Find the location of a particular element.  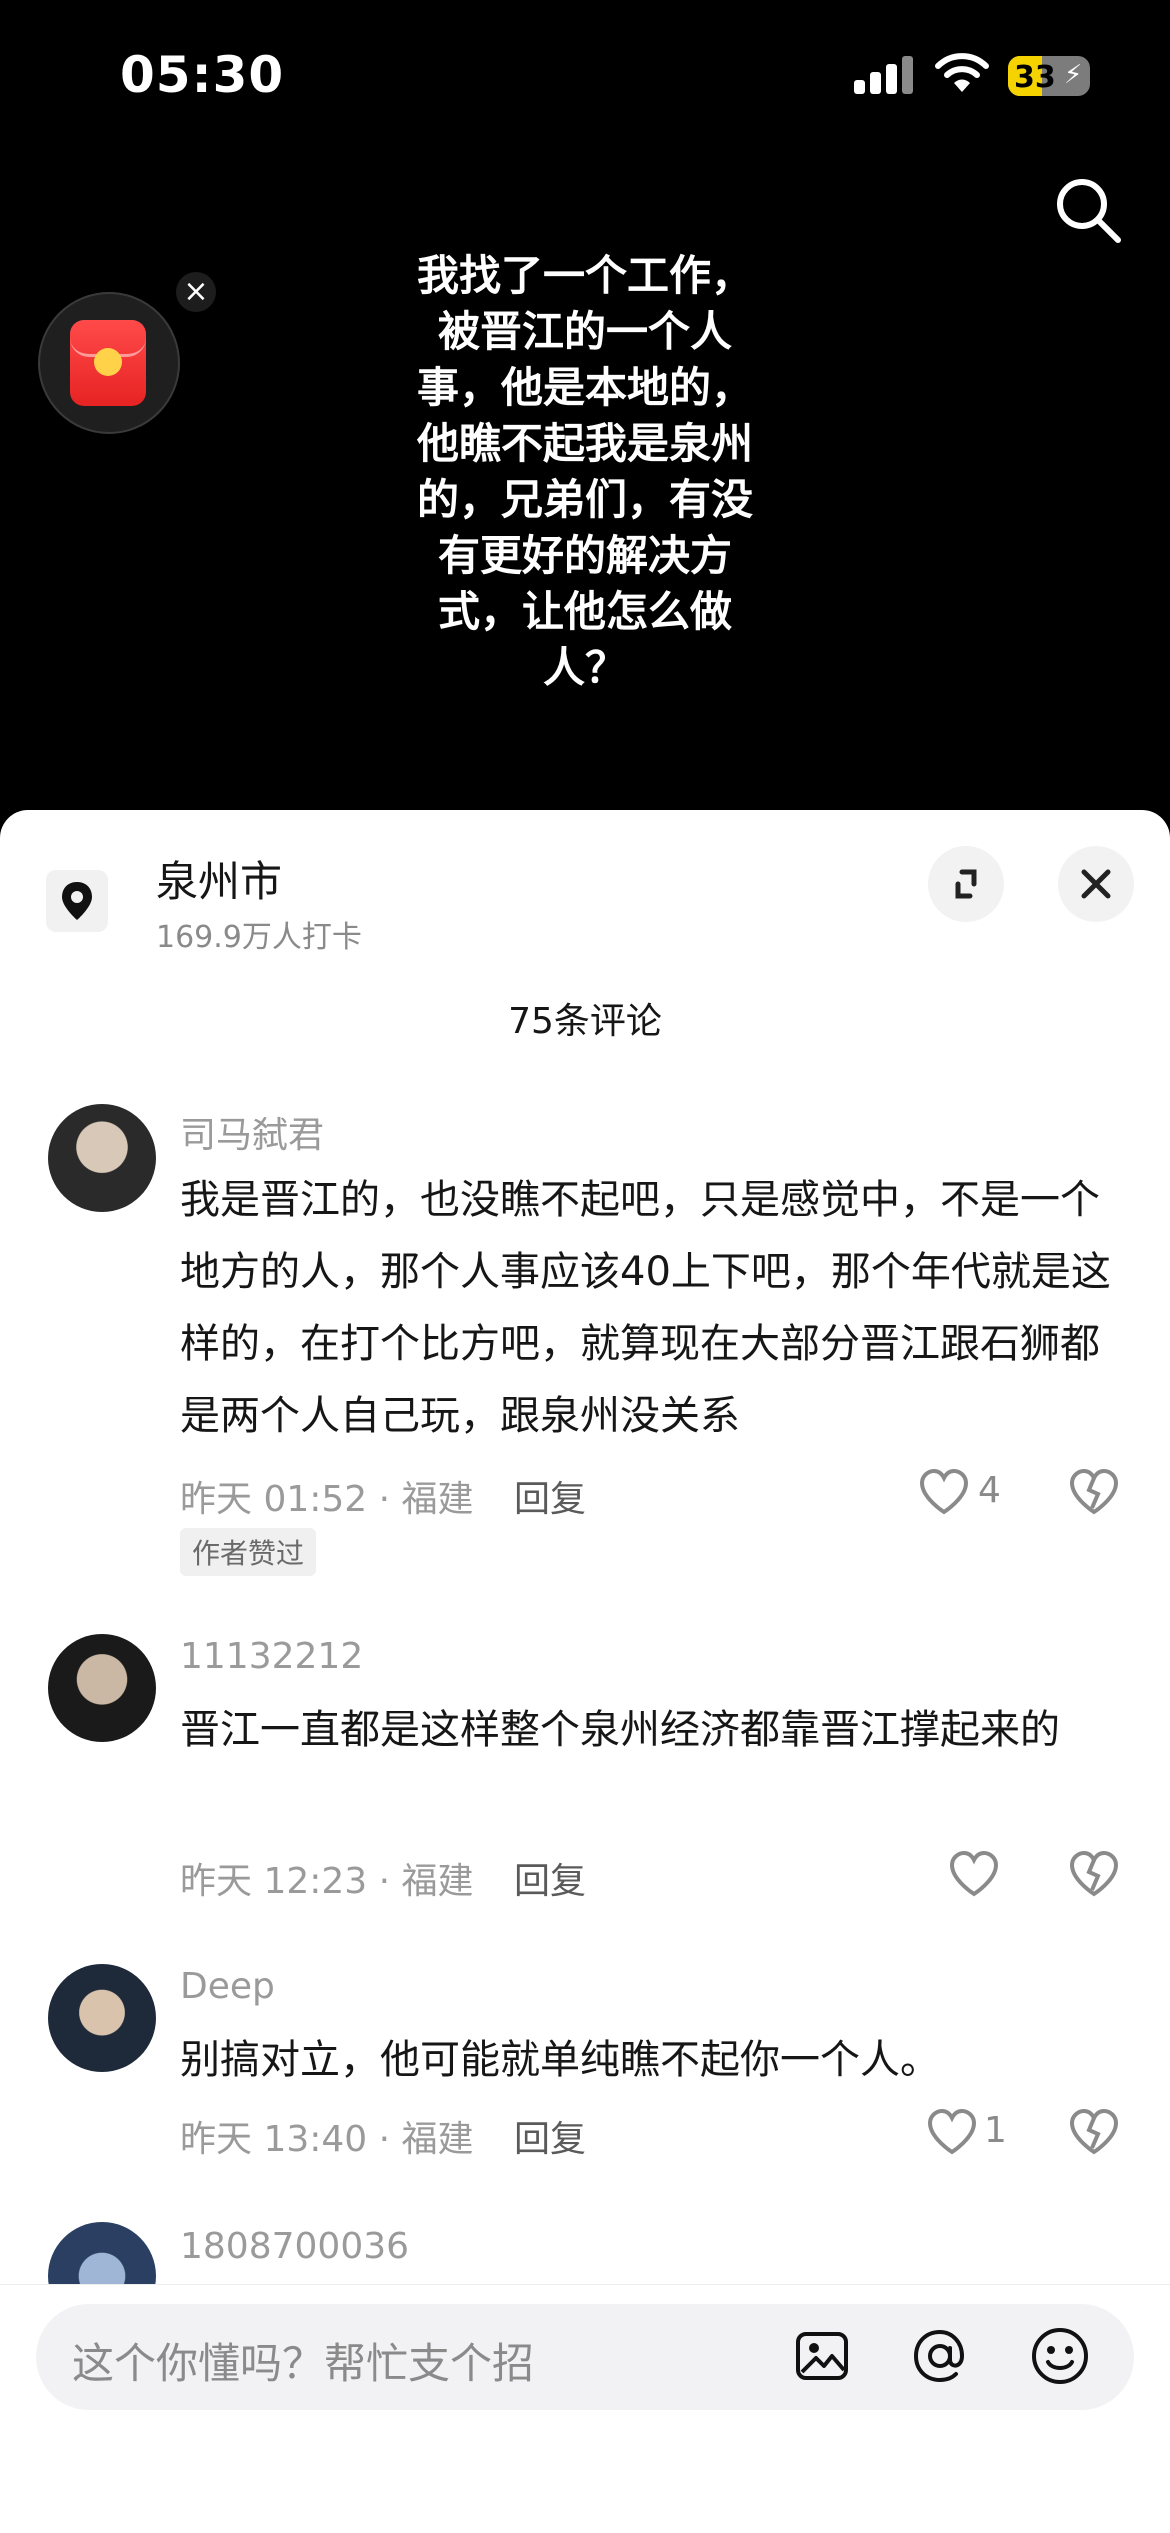

comment-username: Deep is located at coordinates (227, 1986).